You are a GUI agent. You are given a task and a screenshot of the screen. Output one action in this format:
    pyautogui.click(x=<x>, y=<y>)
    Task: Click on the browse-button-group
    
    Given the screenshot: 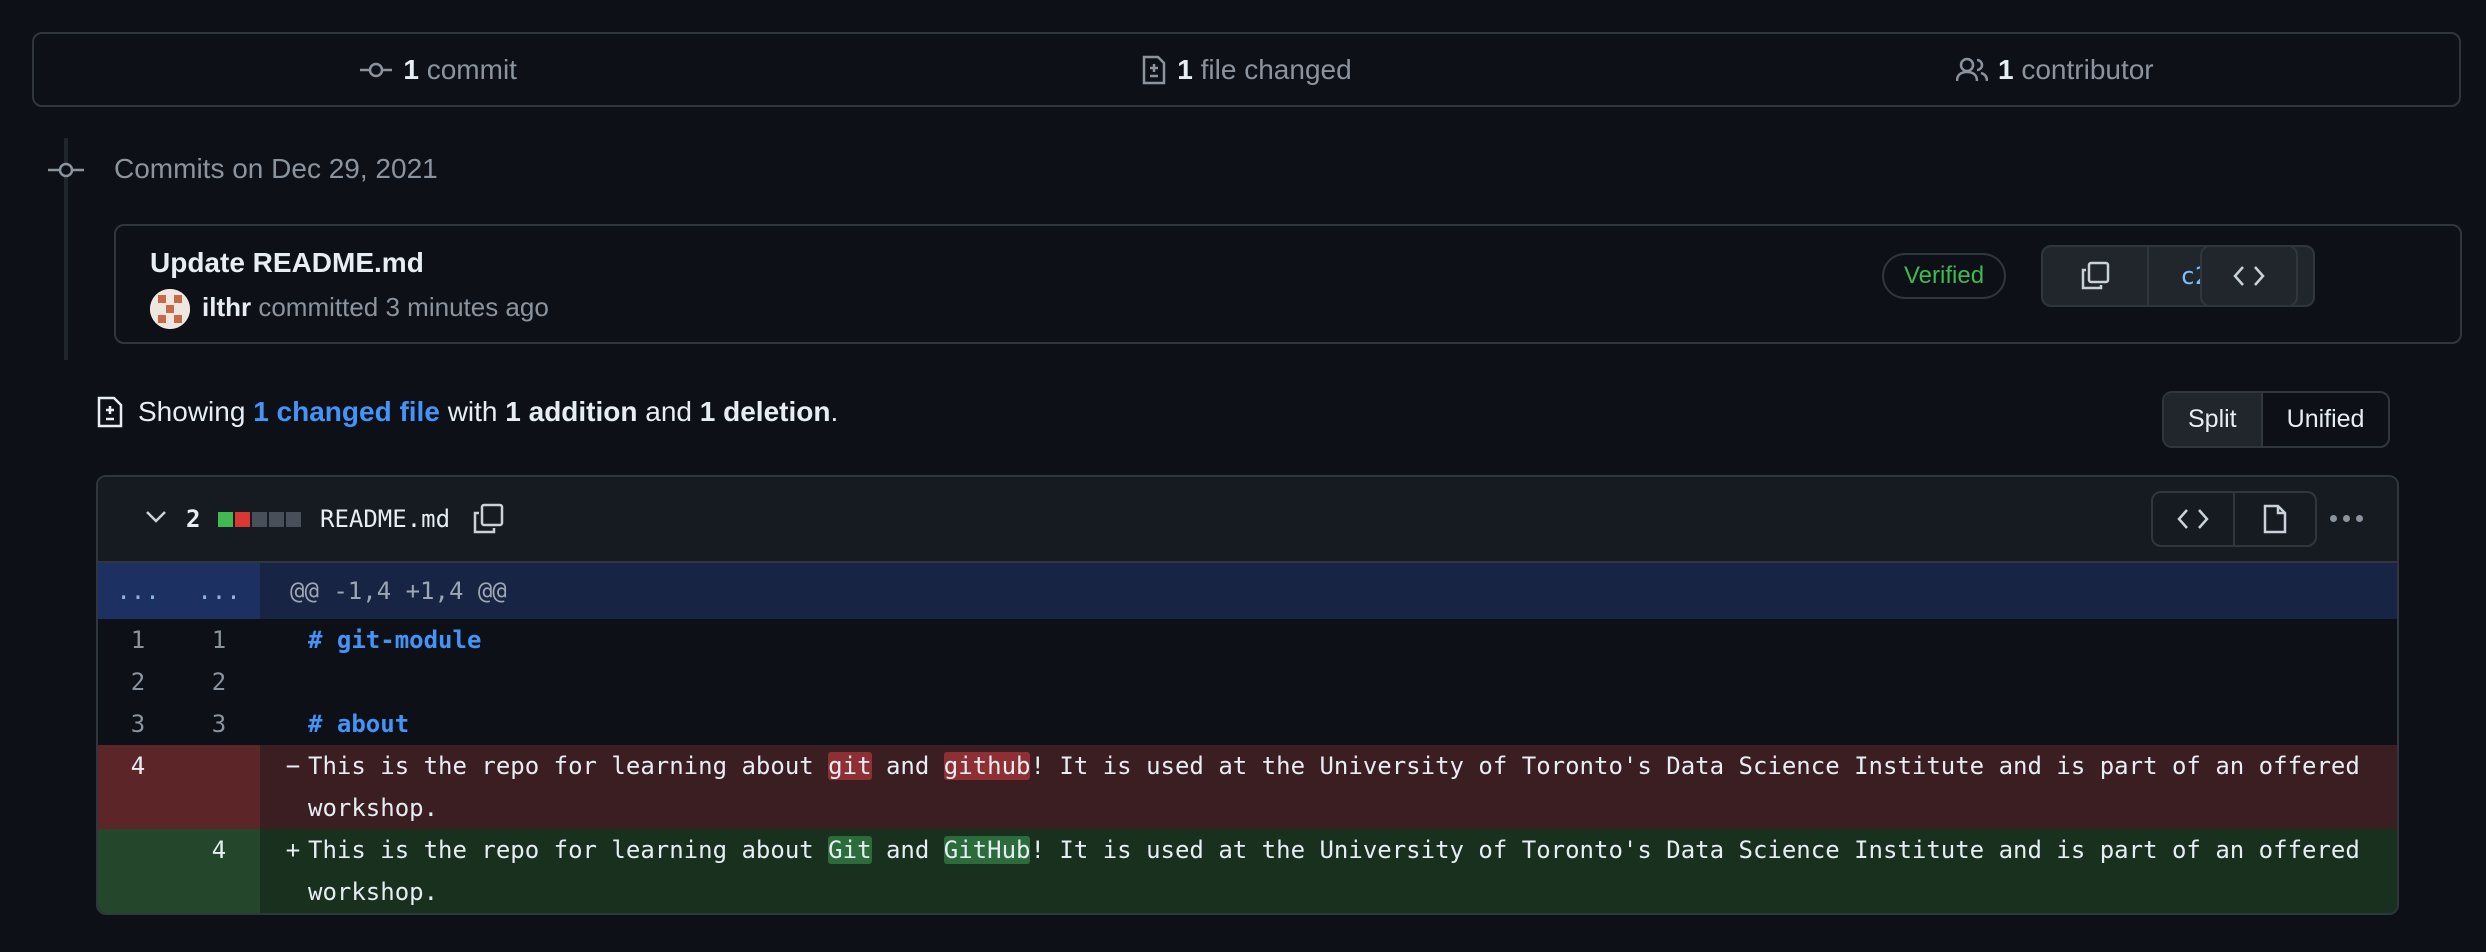 What is the action you would take?
    pyautogui.click(x=2249, y=276)
    